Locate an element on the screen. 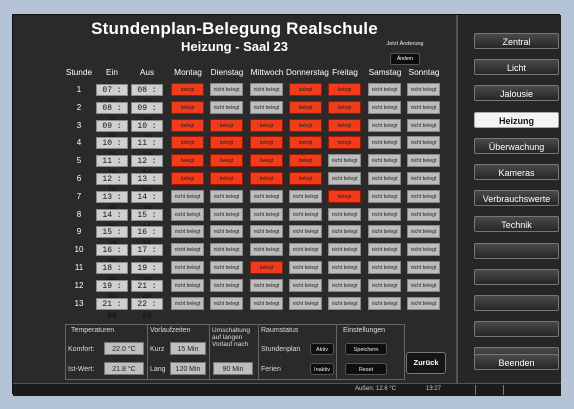 The height and width of the screenshot is (409, 574). end-time-field: 11 : 10 is located at coordinates (147, 148).